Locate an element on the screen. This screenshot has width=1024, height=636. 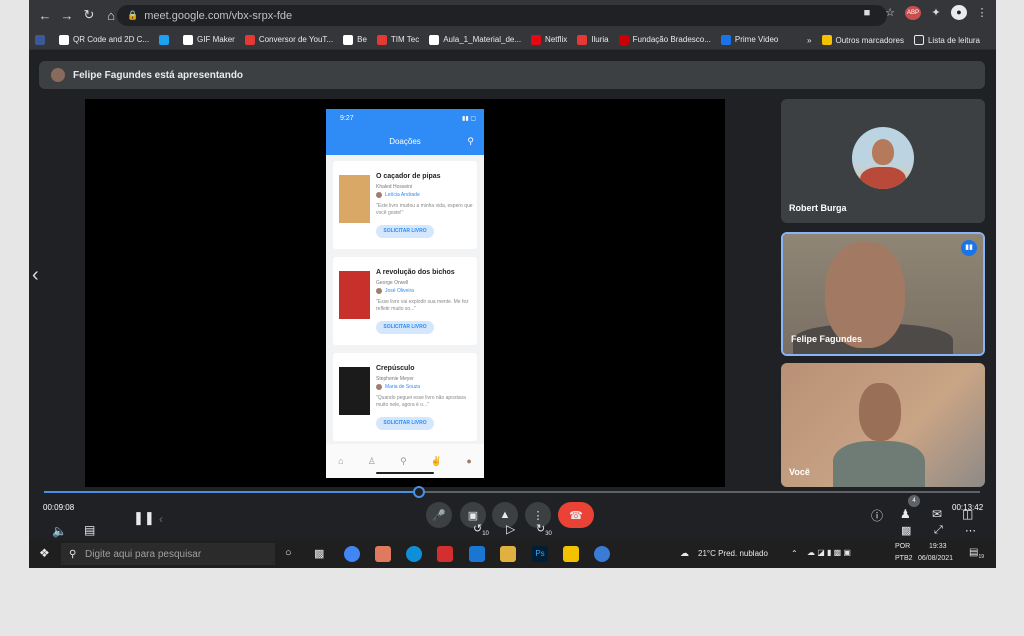
exit-fullscreen-icon: ⤢ is located at coordinates (938, 530).